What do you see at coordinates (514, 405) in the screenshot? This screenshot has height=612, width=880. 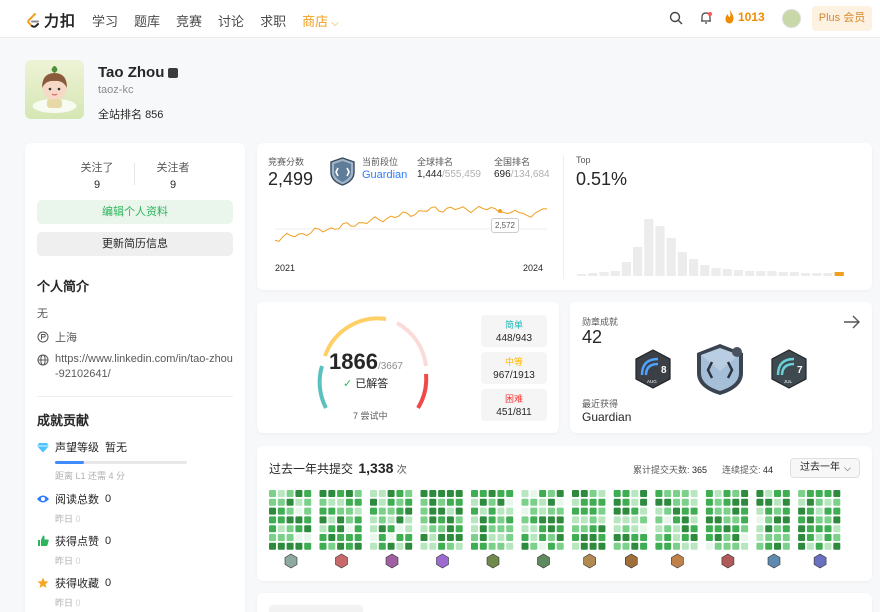 I see `hard-stat: 困难 451/811` at bounding box center [514, 405].